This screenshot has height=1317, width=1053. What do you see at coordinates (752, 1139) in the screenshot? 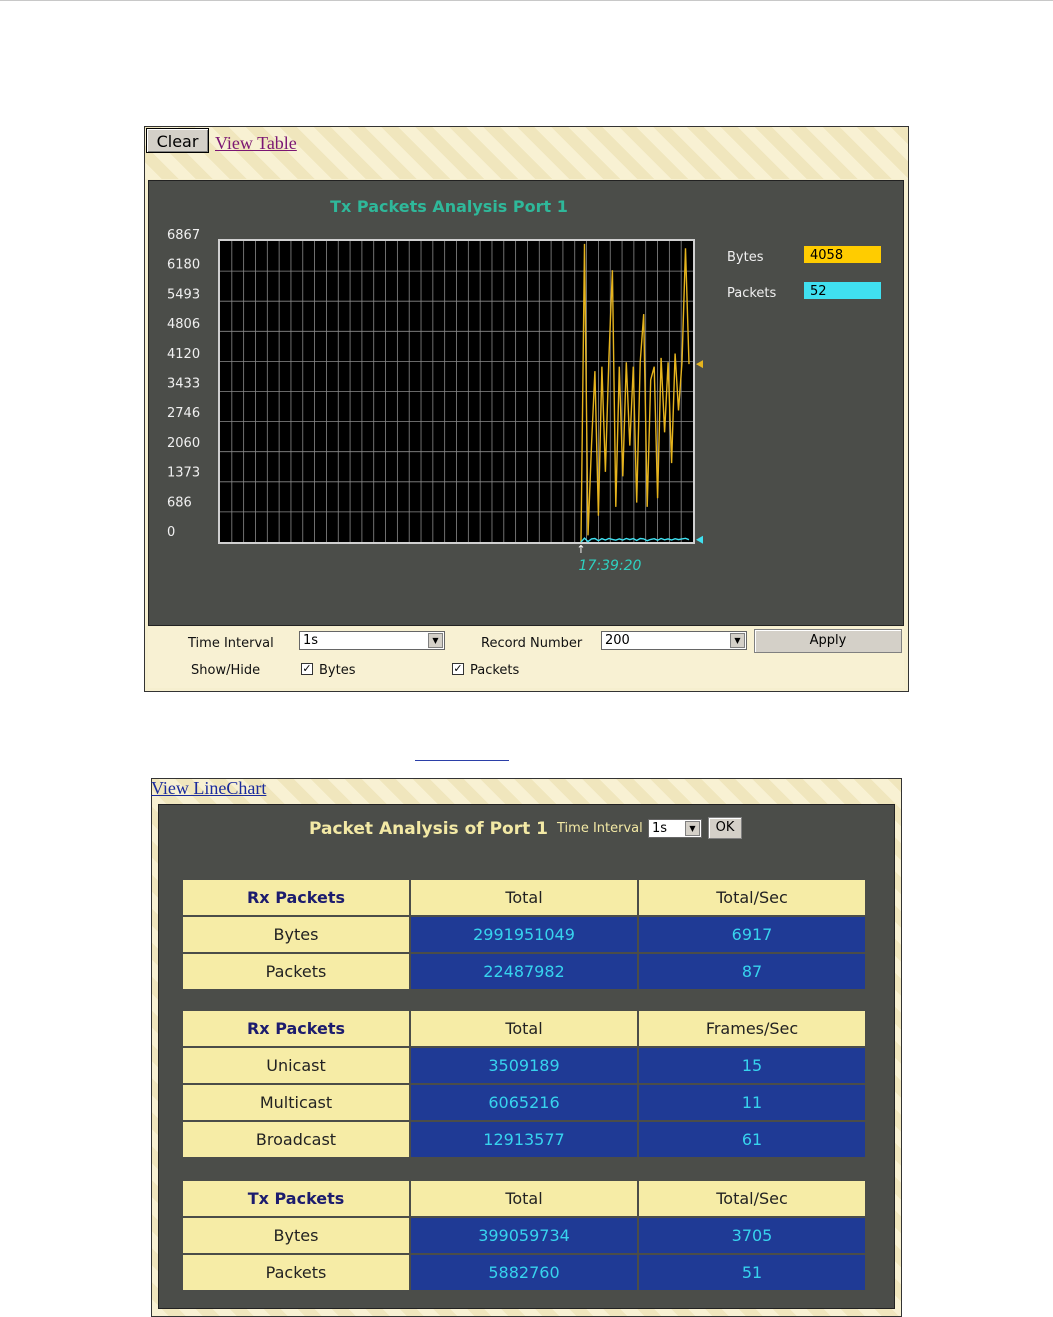
I see `rate-cell: 61` at bounding box center [752, 1139].